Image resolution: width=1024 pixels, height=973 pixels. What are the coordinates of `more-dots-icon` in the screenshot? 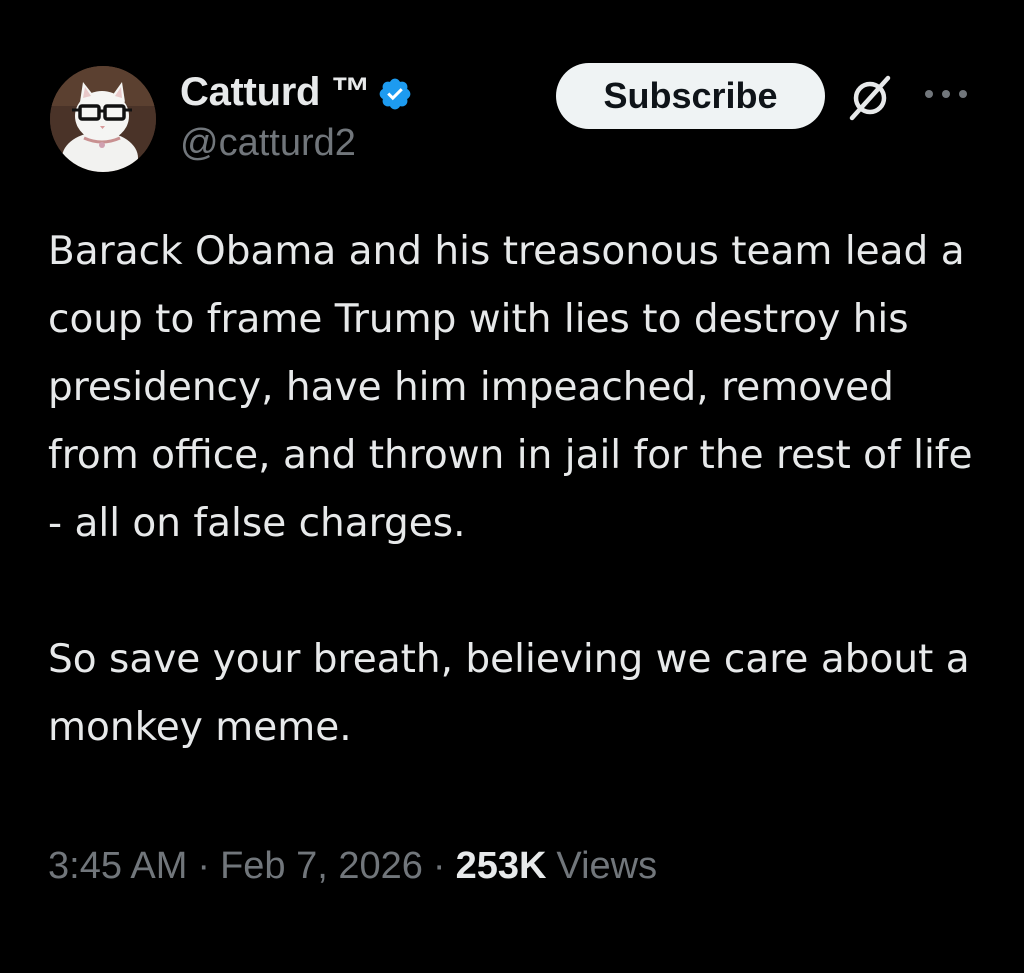 It's located at (946, 94).